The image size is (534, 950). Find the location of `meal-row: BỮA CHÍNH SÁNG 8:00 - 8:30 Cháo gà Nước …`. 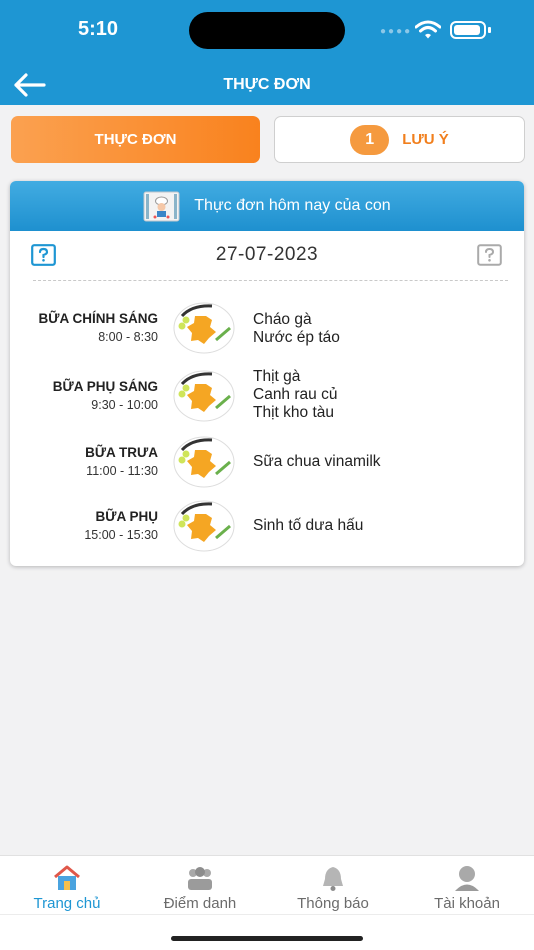

meal-row: BỮA CHÍNH SÁNG 8:00 - 8:30 Cháo gà Nước … is located at coordinates (267, 329).